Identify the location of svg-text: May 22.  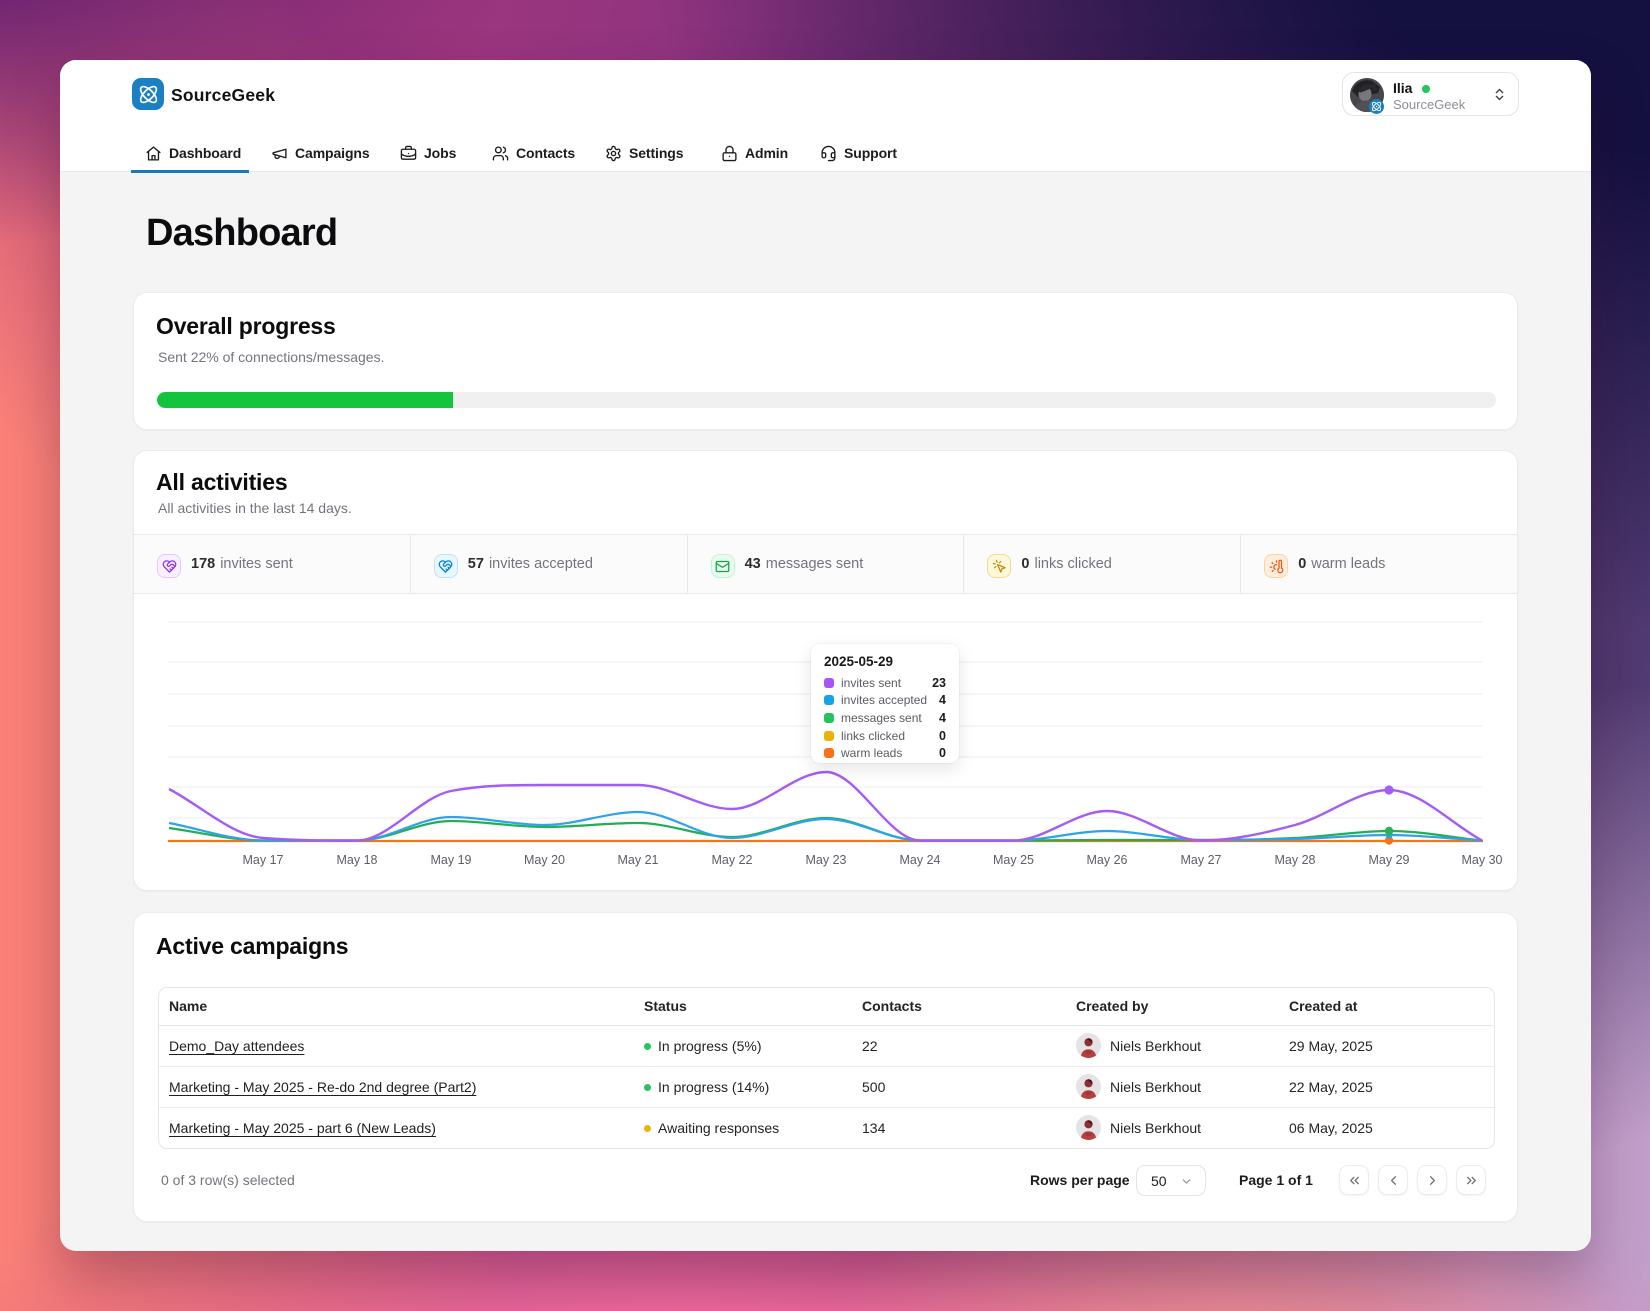
(732, 860).